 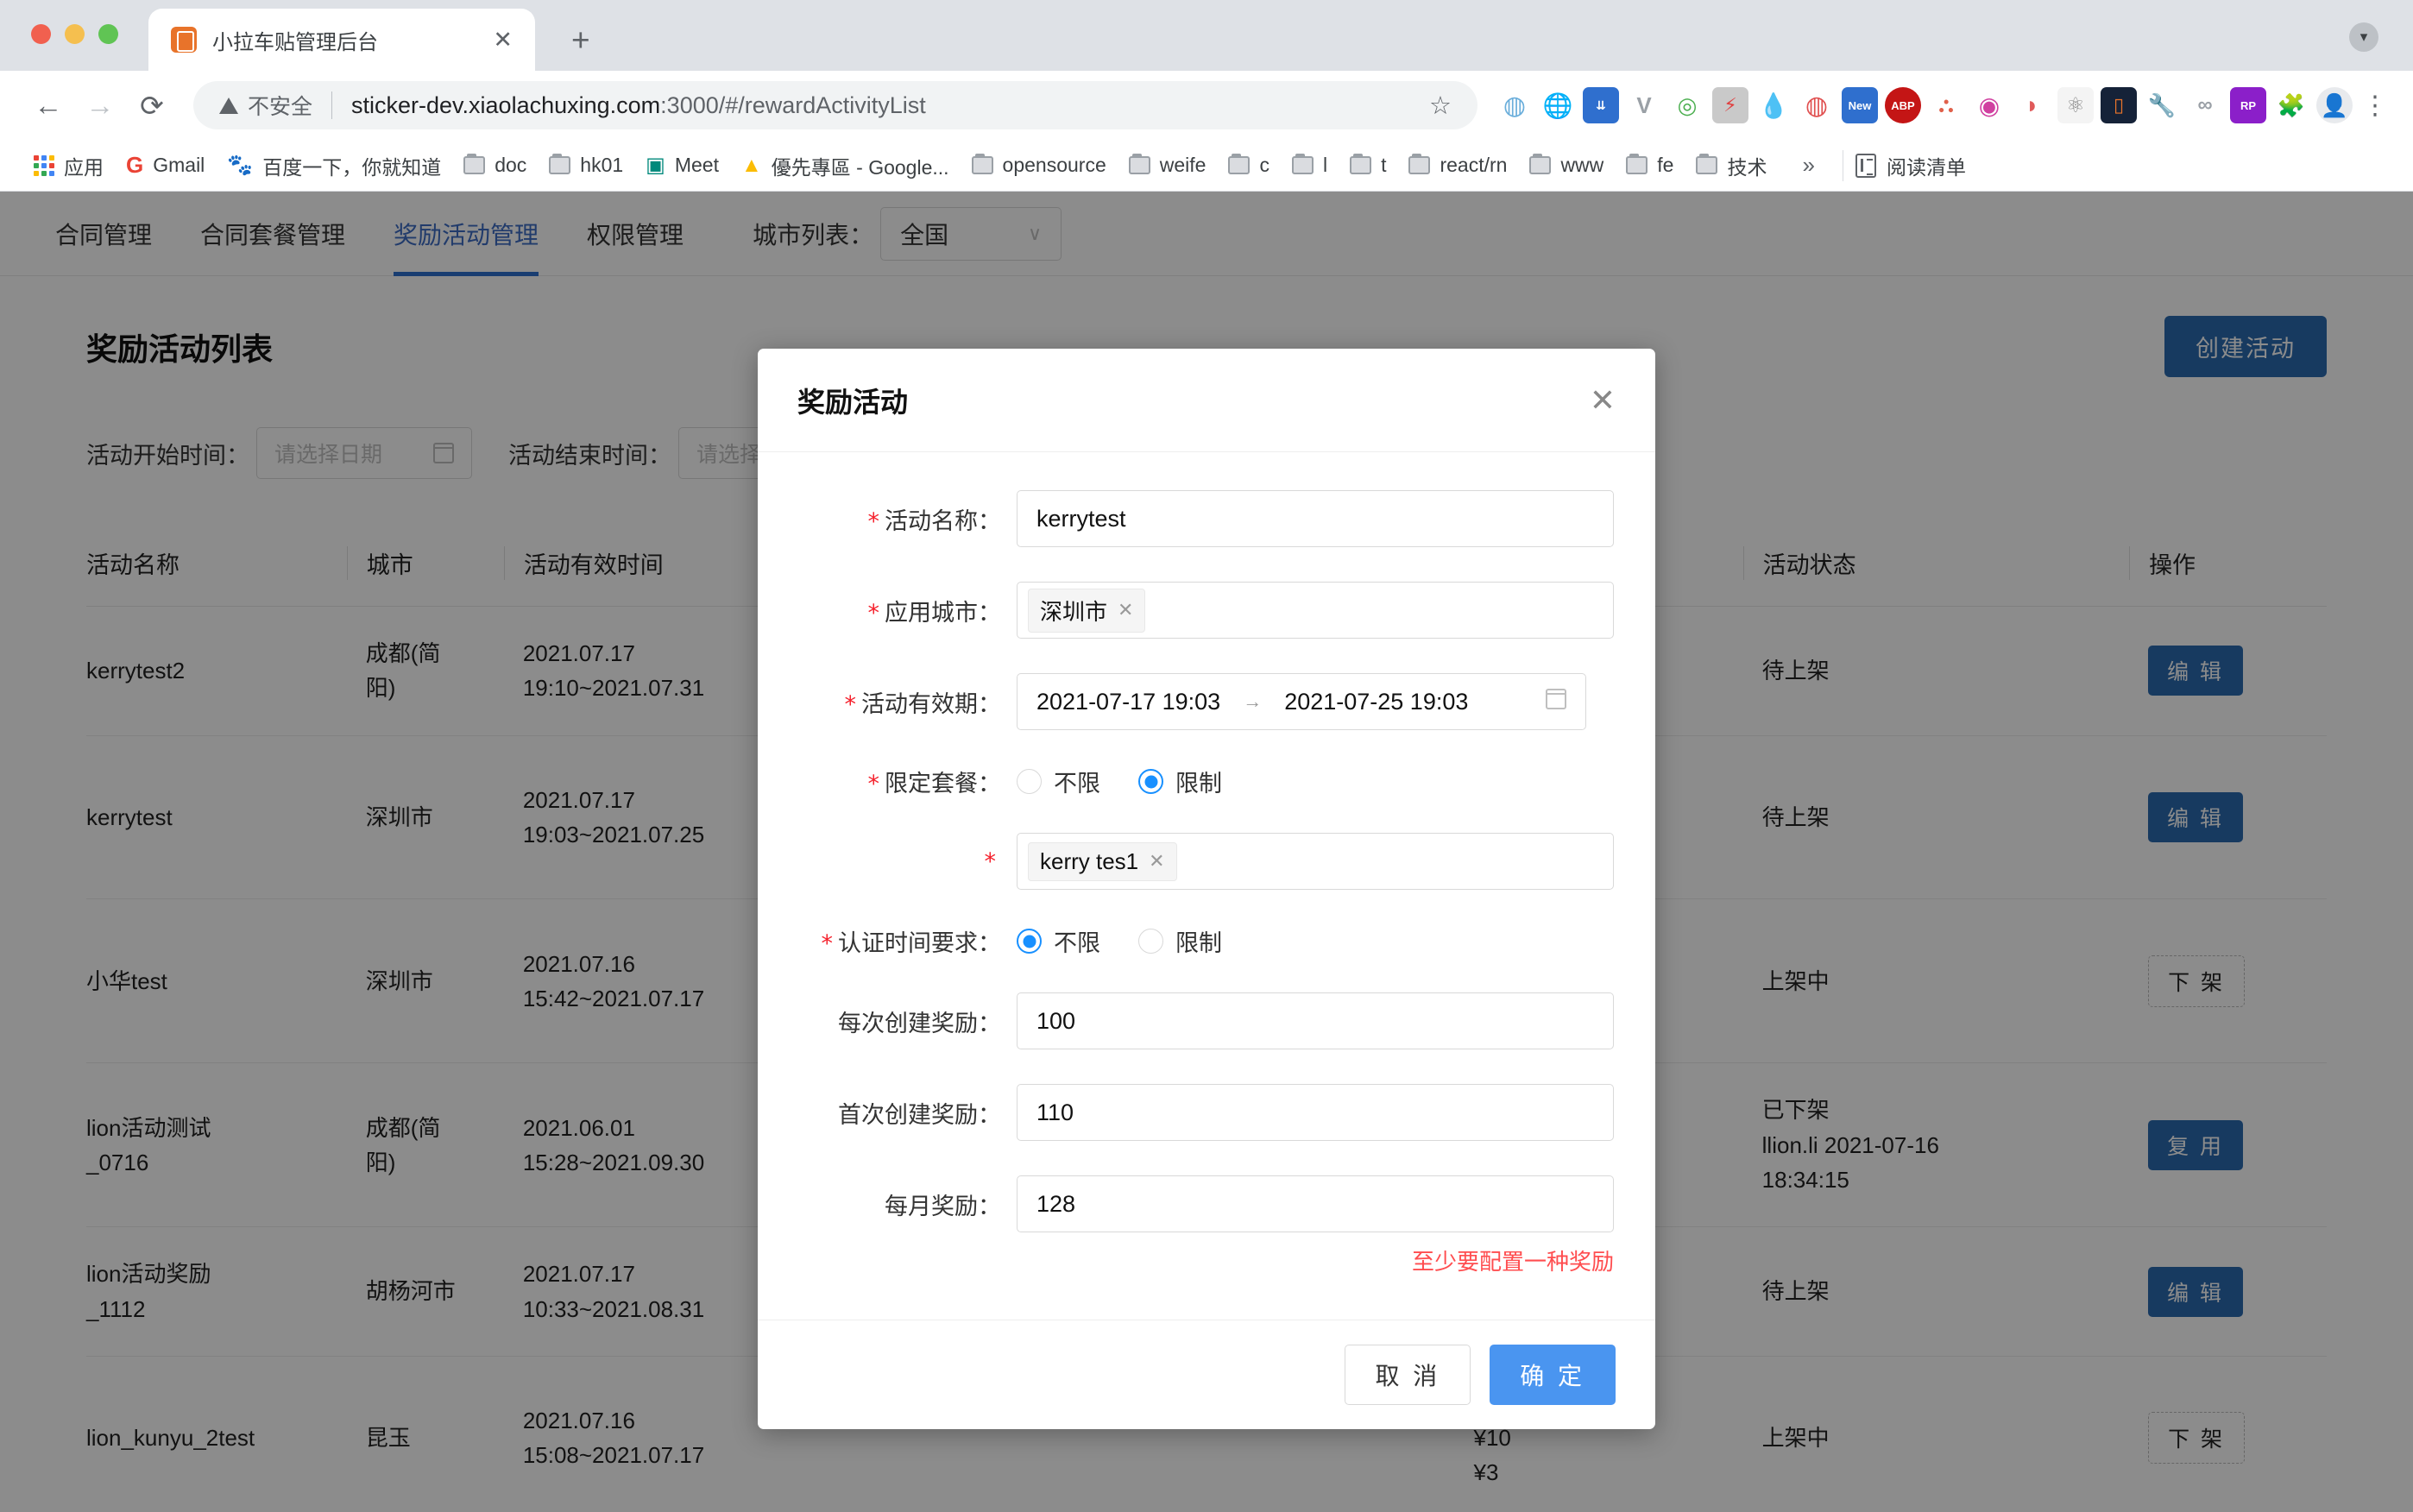 I want to click on field-auth-time-requirement: * 认证时间要求： 不限 限制, so click(x=1186, y=941).